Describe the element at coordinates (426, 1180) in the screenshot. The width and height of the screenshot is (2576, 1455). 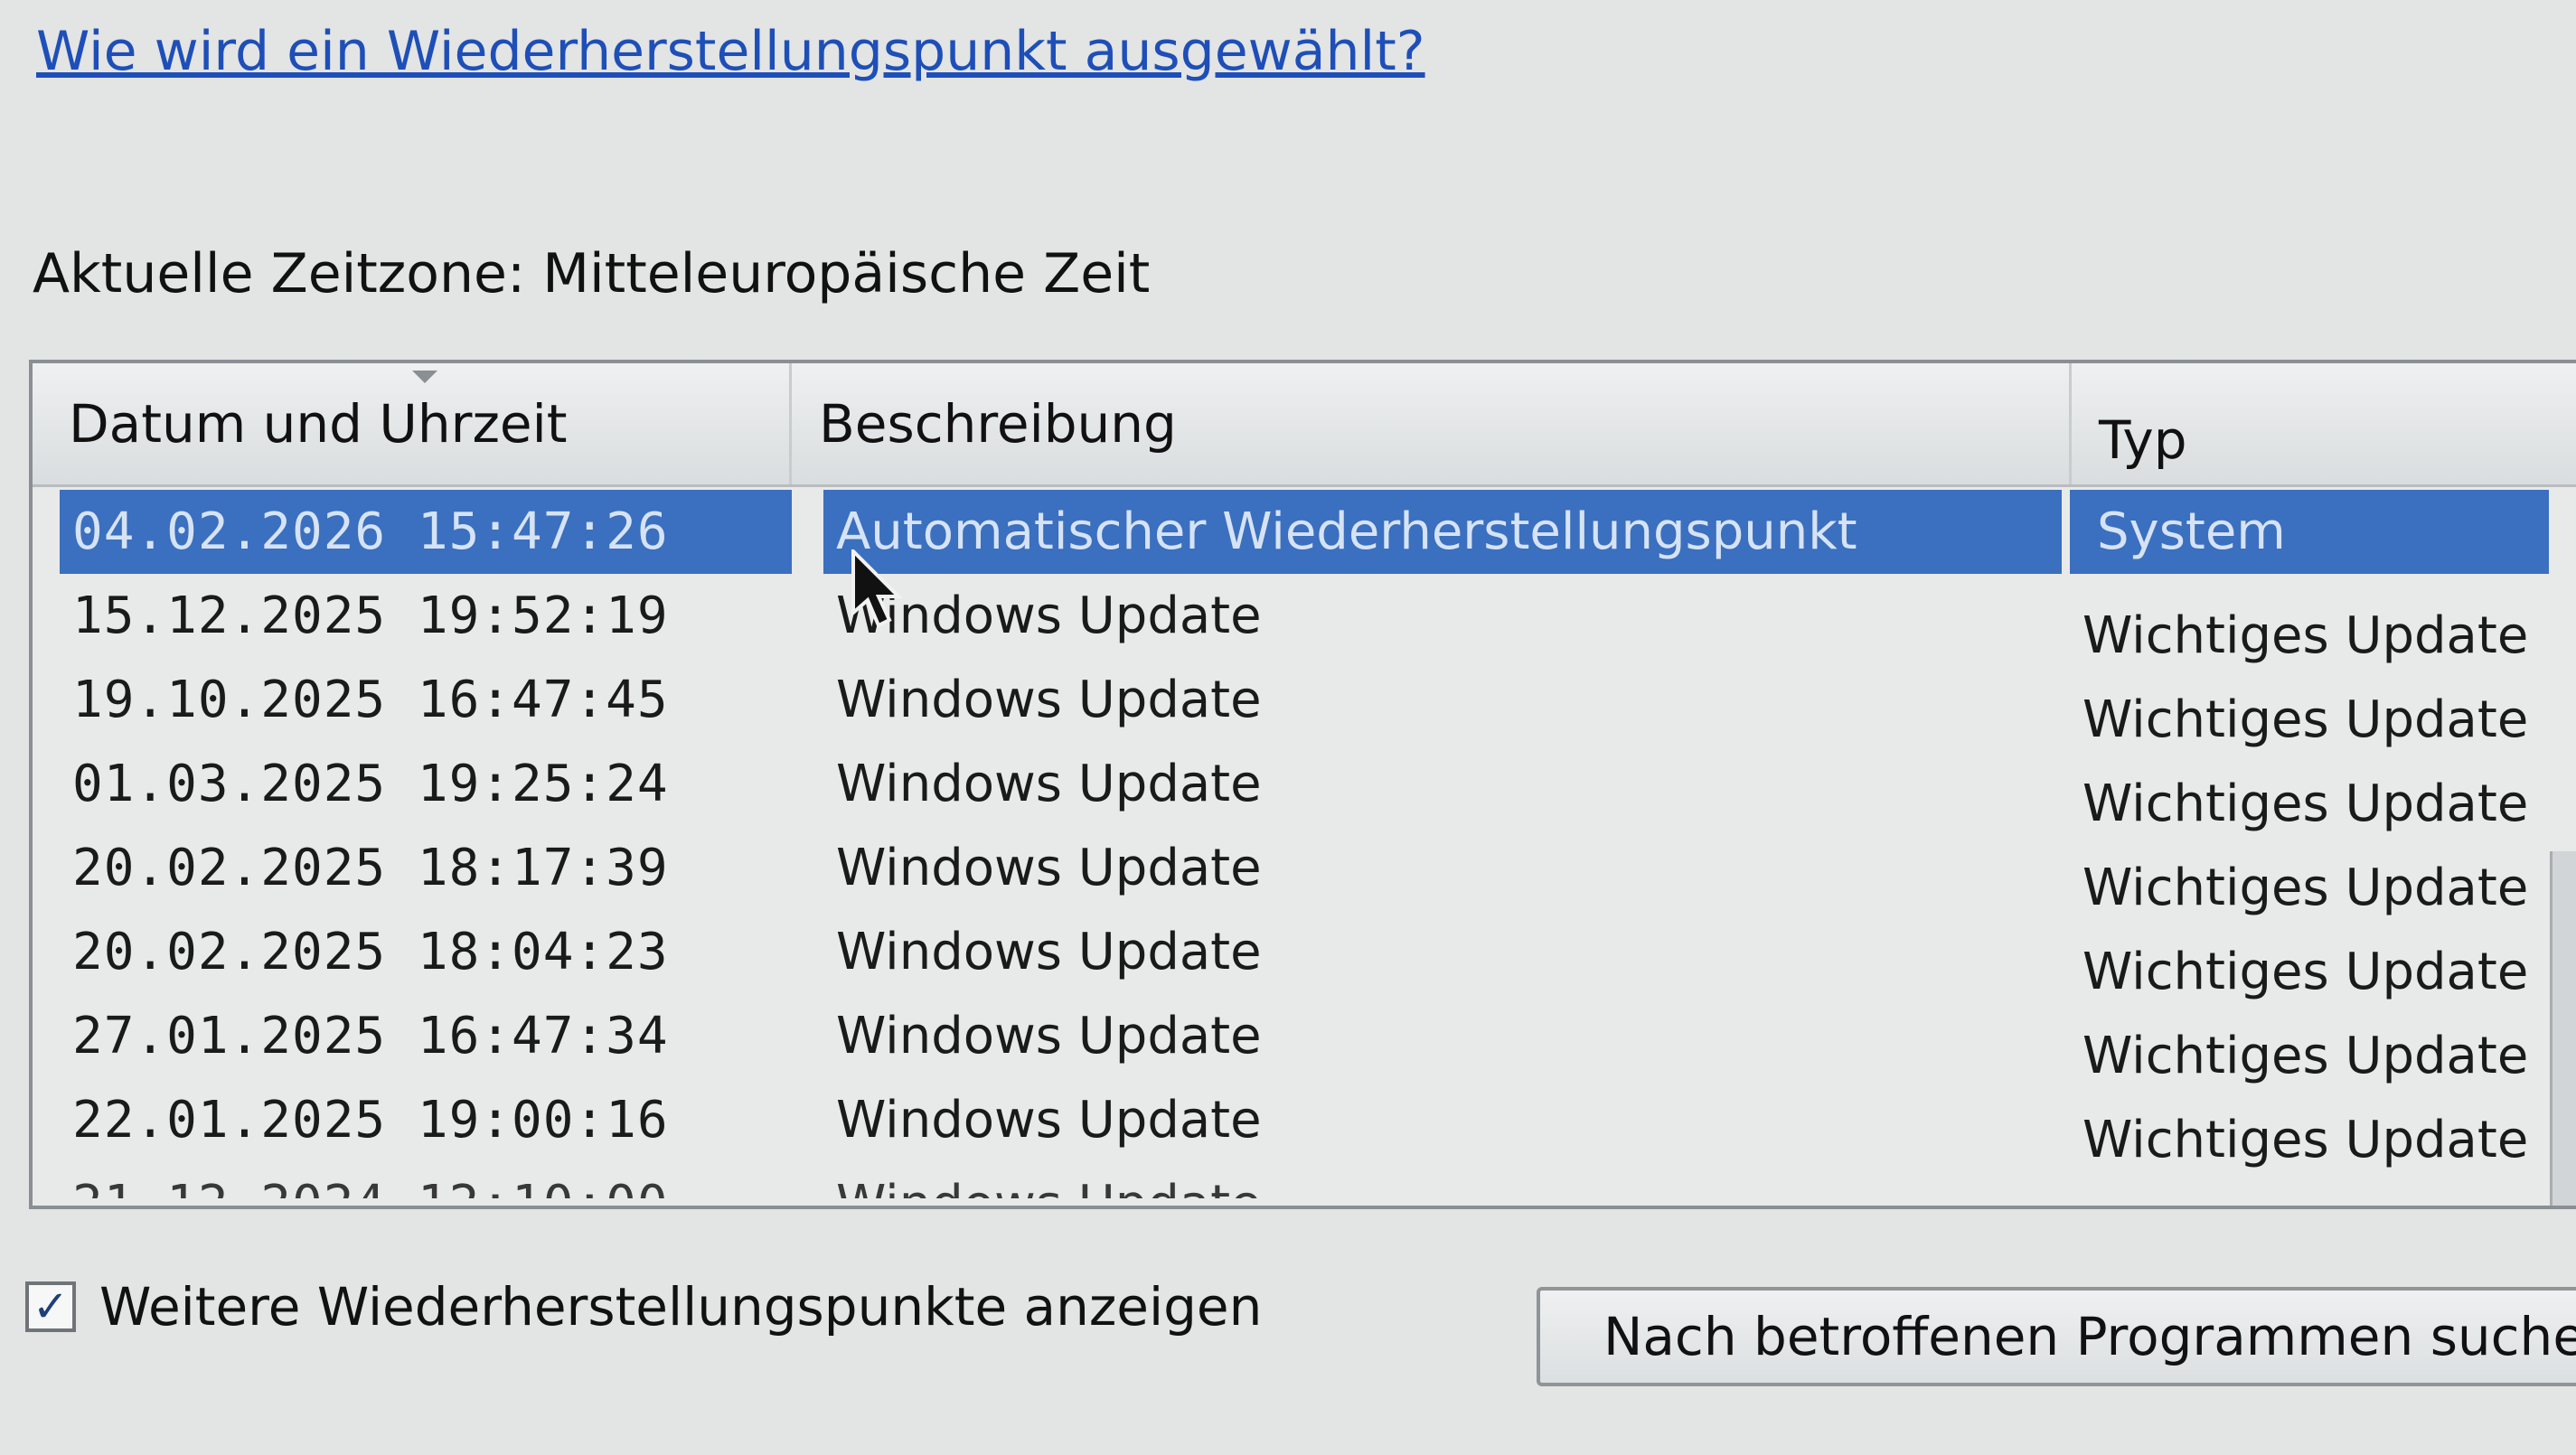
I see `row-date: 21.12.2024 12:10:00` at that location.